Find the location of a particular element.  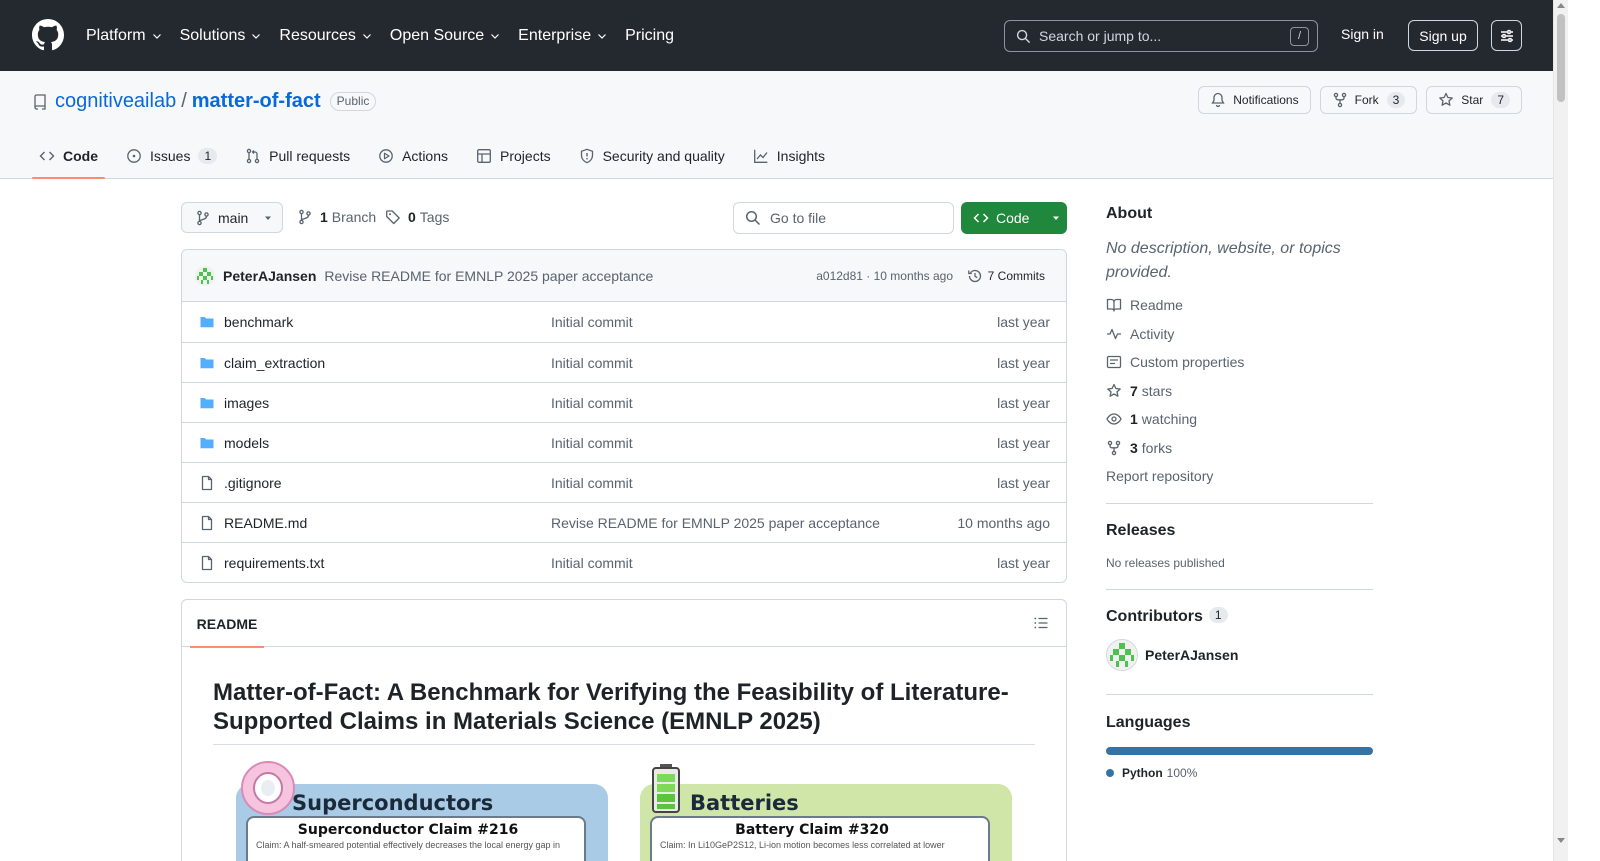

nav-solutions: Solutions is located at coordinates (221, 36).